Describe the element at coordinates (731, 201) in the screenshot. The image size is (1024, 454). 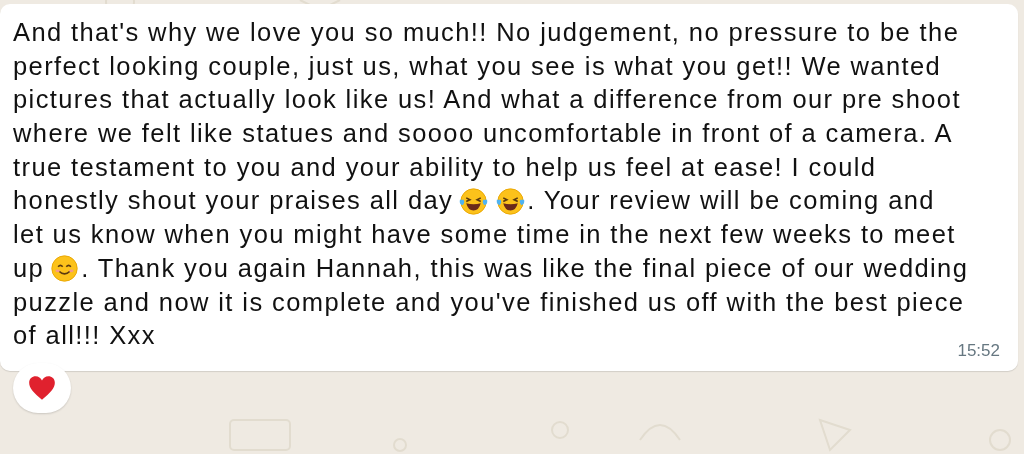
I see `message-text: . Your review will be coming and` at that location.